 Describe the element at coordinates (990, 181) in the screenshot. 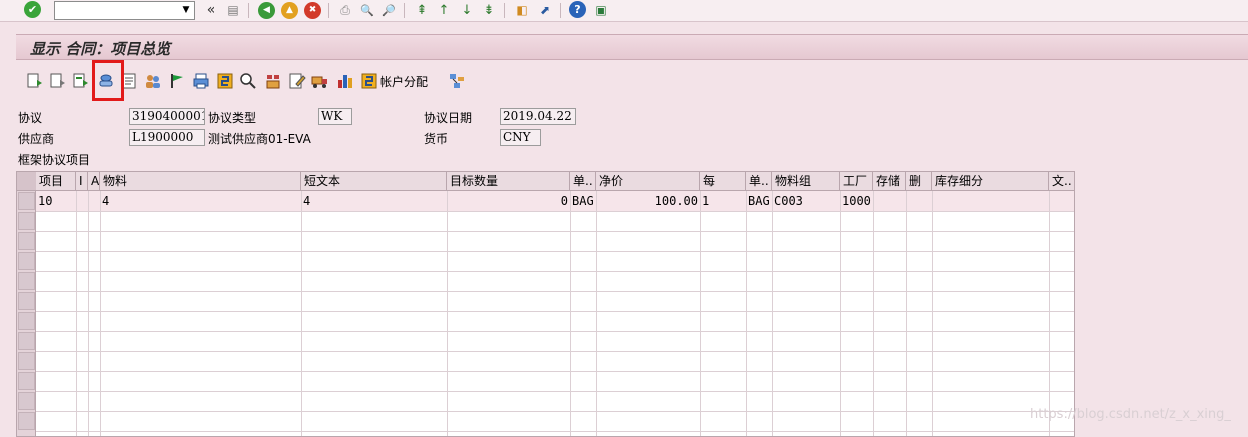

I see `column-header: 库存细分` at that location.